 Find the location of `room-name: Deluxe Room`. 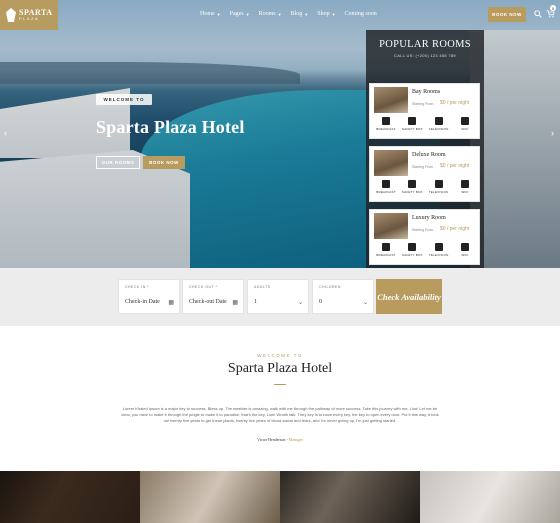

room-name: Deluxe Room is located at coordinates (429, 155).